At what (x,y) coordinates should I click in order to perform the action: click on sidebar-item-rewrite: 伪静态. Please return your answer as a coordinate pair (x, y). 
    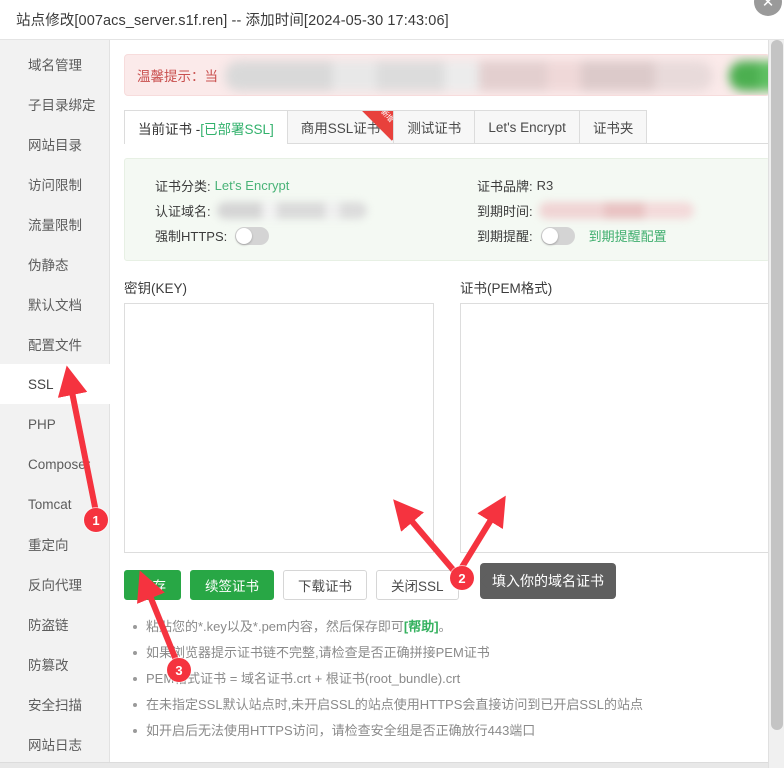
    Looking at the image, I should click on (54, 264).